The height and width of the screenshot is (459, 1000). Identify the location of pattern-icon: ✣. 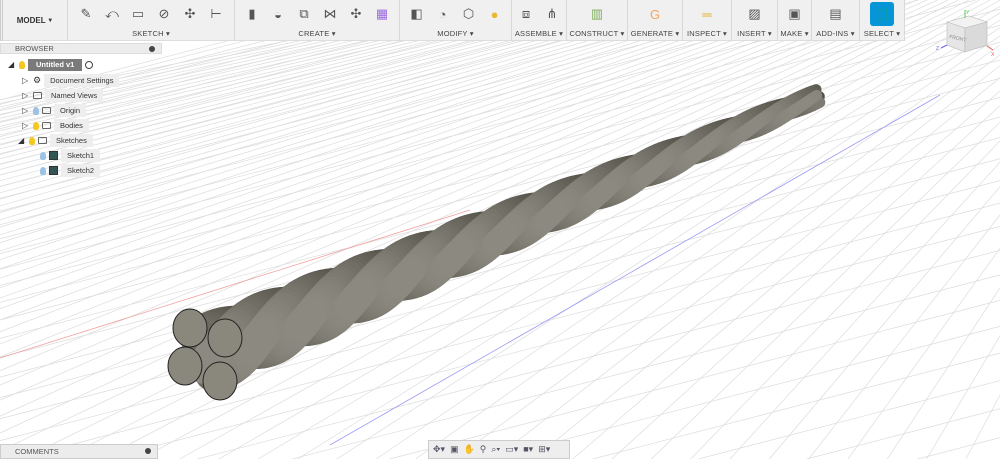
(190, 14).